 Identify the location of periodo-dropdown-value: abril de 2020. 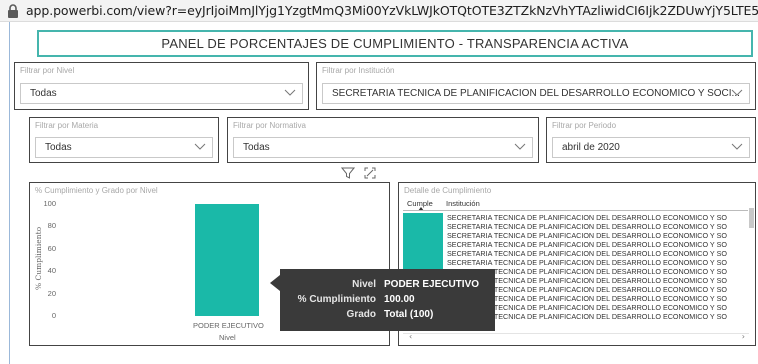
(591, 147).